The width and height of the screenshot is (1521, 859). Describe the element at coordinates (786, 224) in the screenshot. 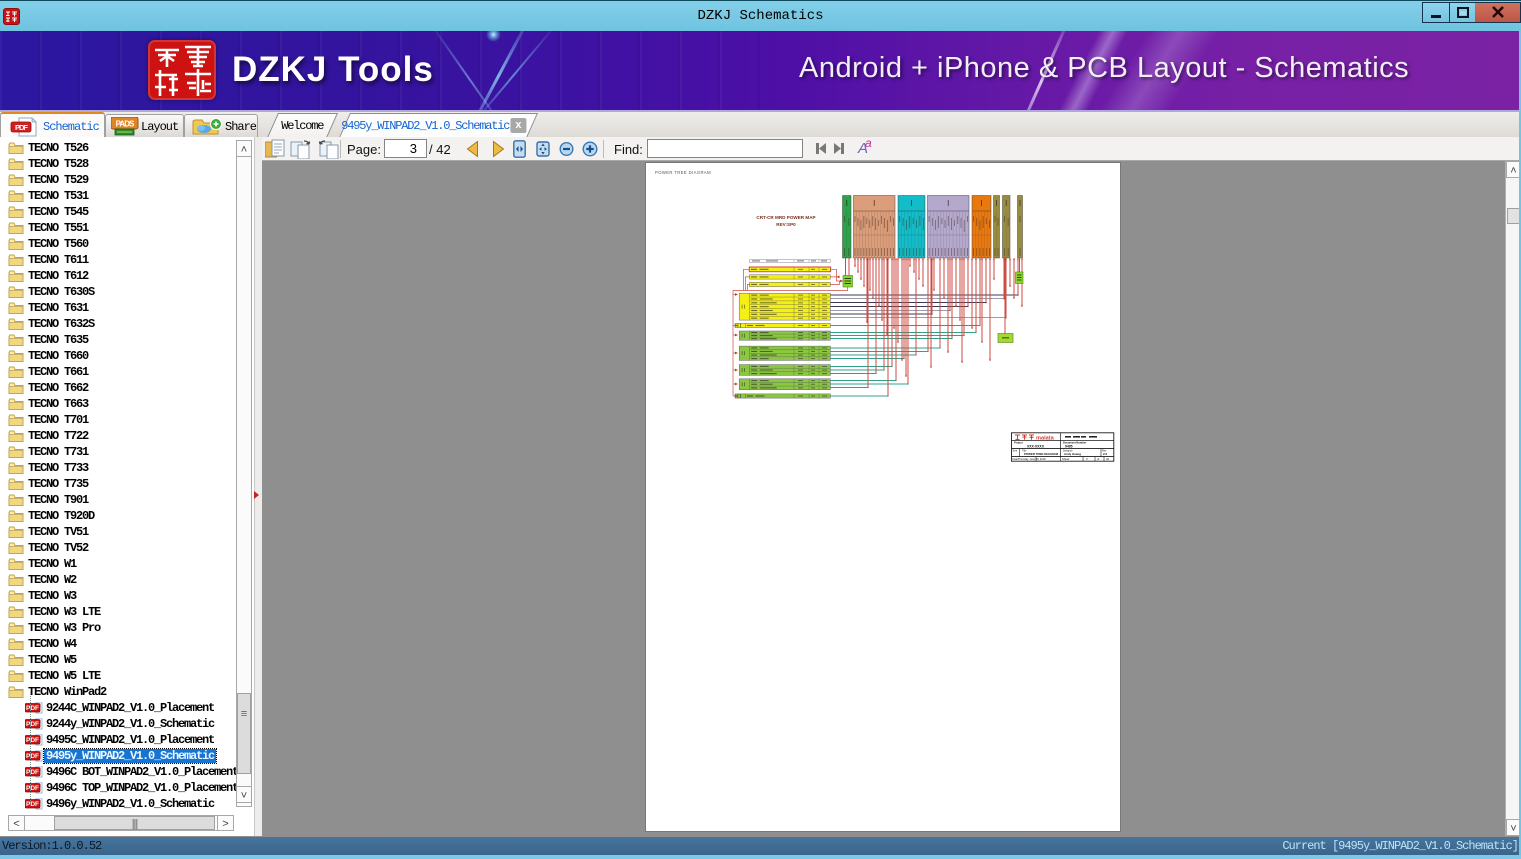

I see `svg-text: REV:SP0` at that location.